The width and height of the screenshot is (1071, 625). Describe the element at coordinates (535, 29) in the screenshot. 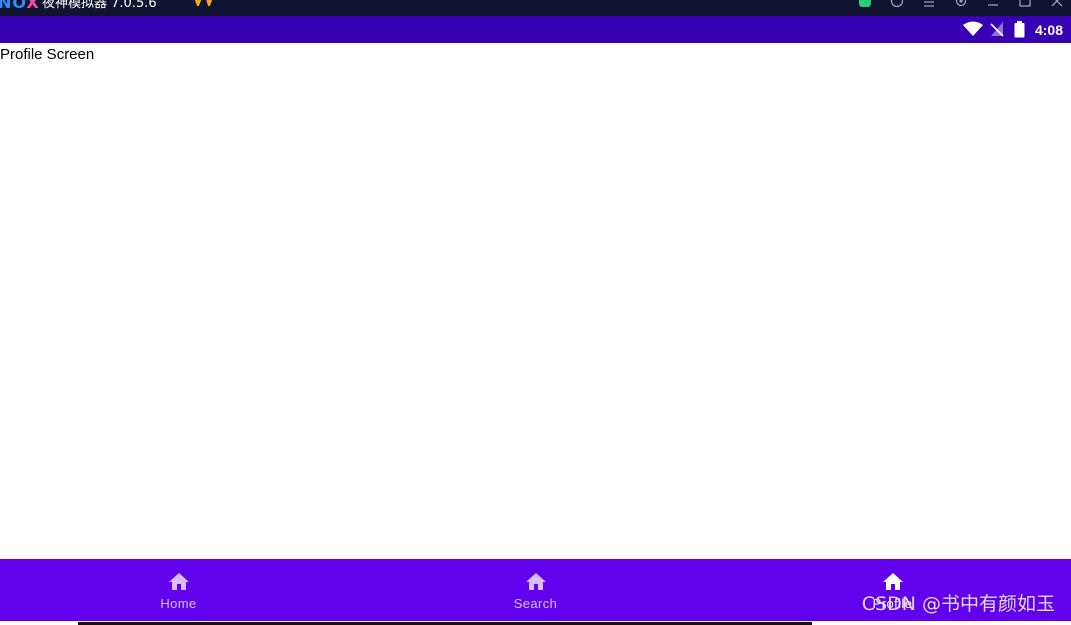

I see `status-bar: 4:08` at that location.